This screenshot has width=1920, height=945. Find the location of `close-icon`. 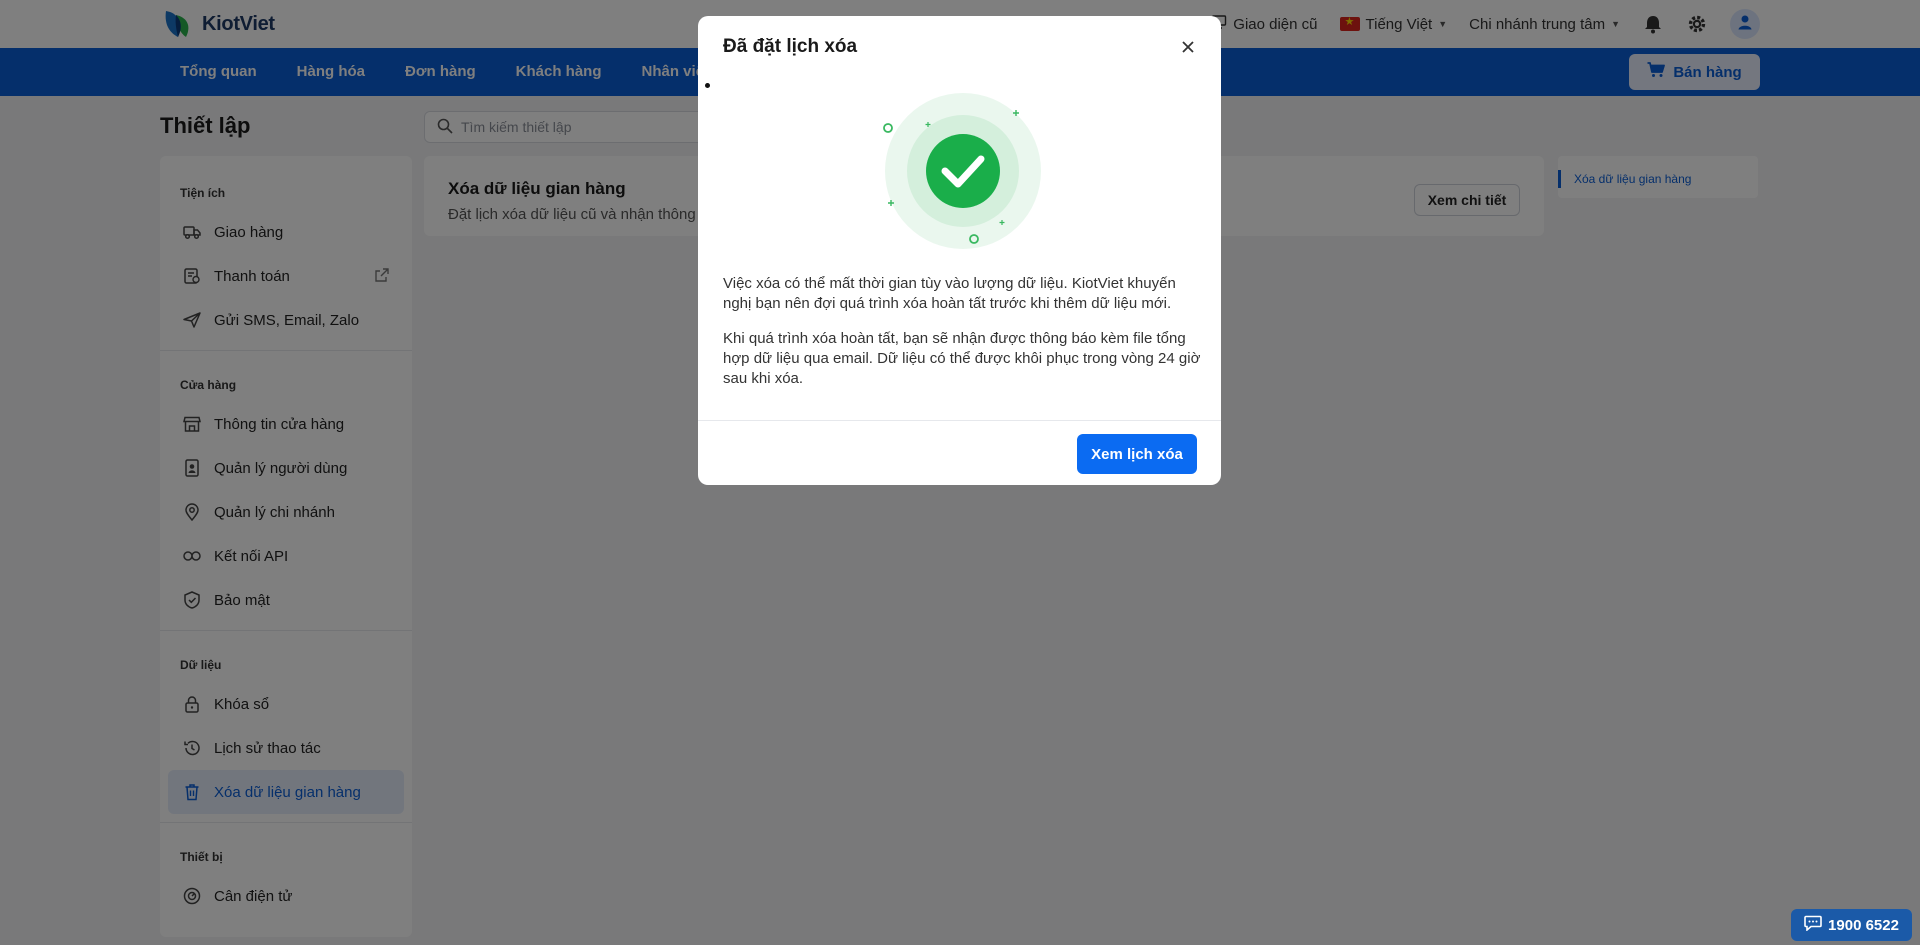

close-icon is located at coordinates (1188, 47).